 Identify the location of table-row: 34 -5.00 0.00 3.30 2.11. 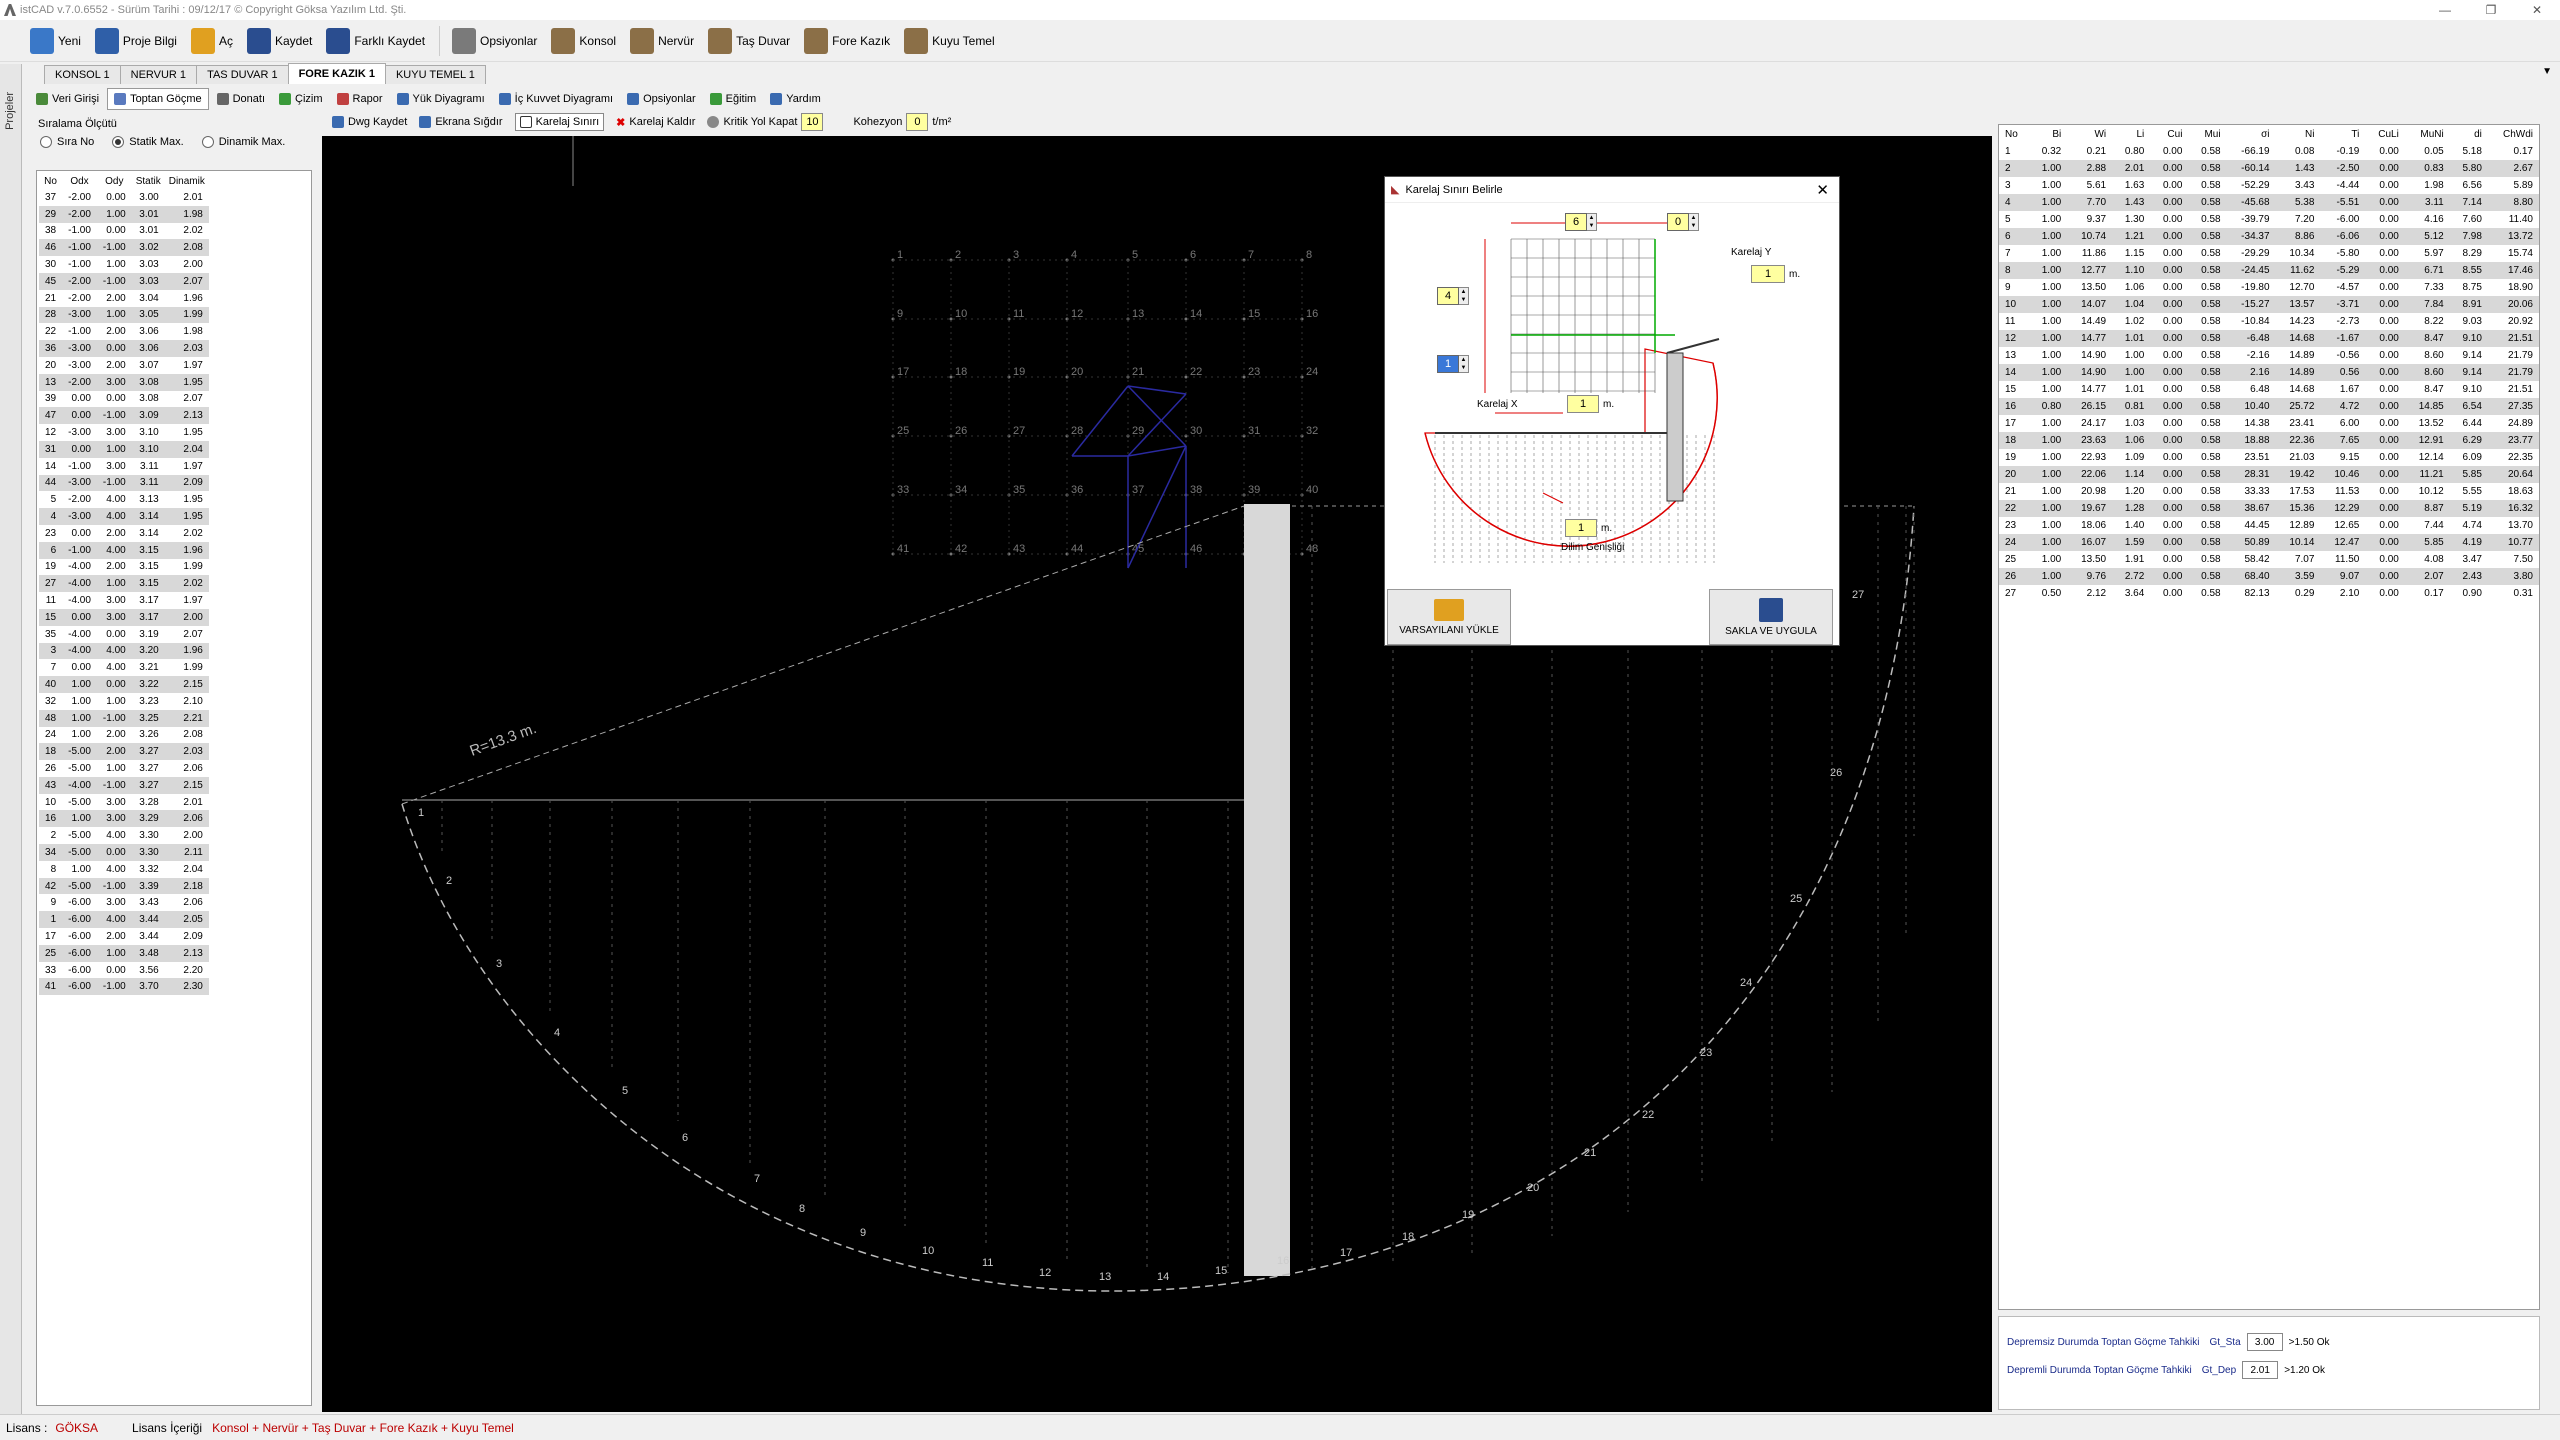
(124, 852).